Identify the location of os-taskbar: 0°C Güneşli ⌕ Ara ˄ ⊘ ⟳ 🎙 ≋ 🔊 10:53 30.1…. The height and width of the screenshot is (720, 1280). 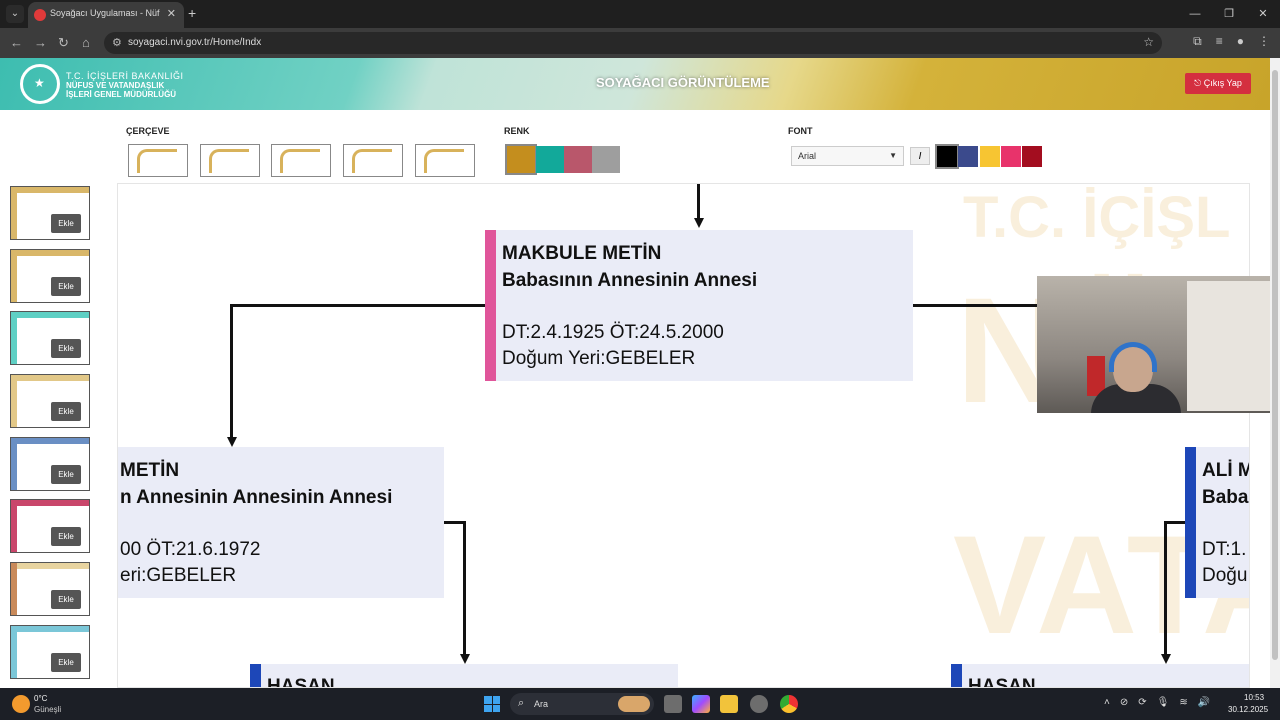
(640, 704).